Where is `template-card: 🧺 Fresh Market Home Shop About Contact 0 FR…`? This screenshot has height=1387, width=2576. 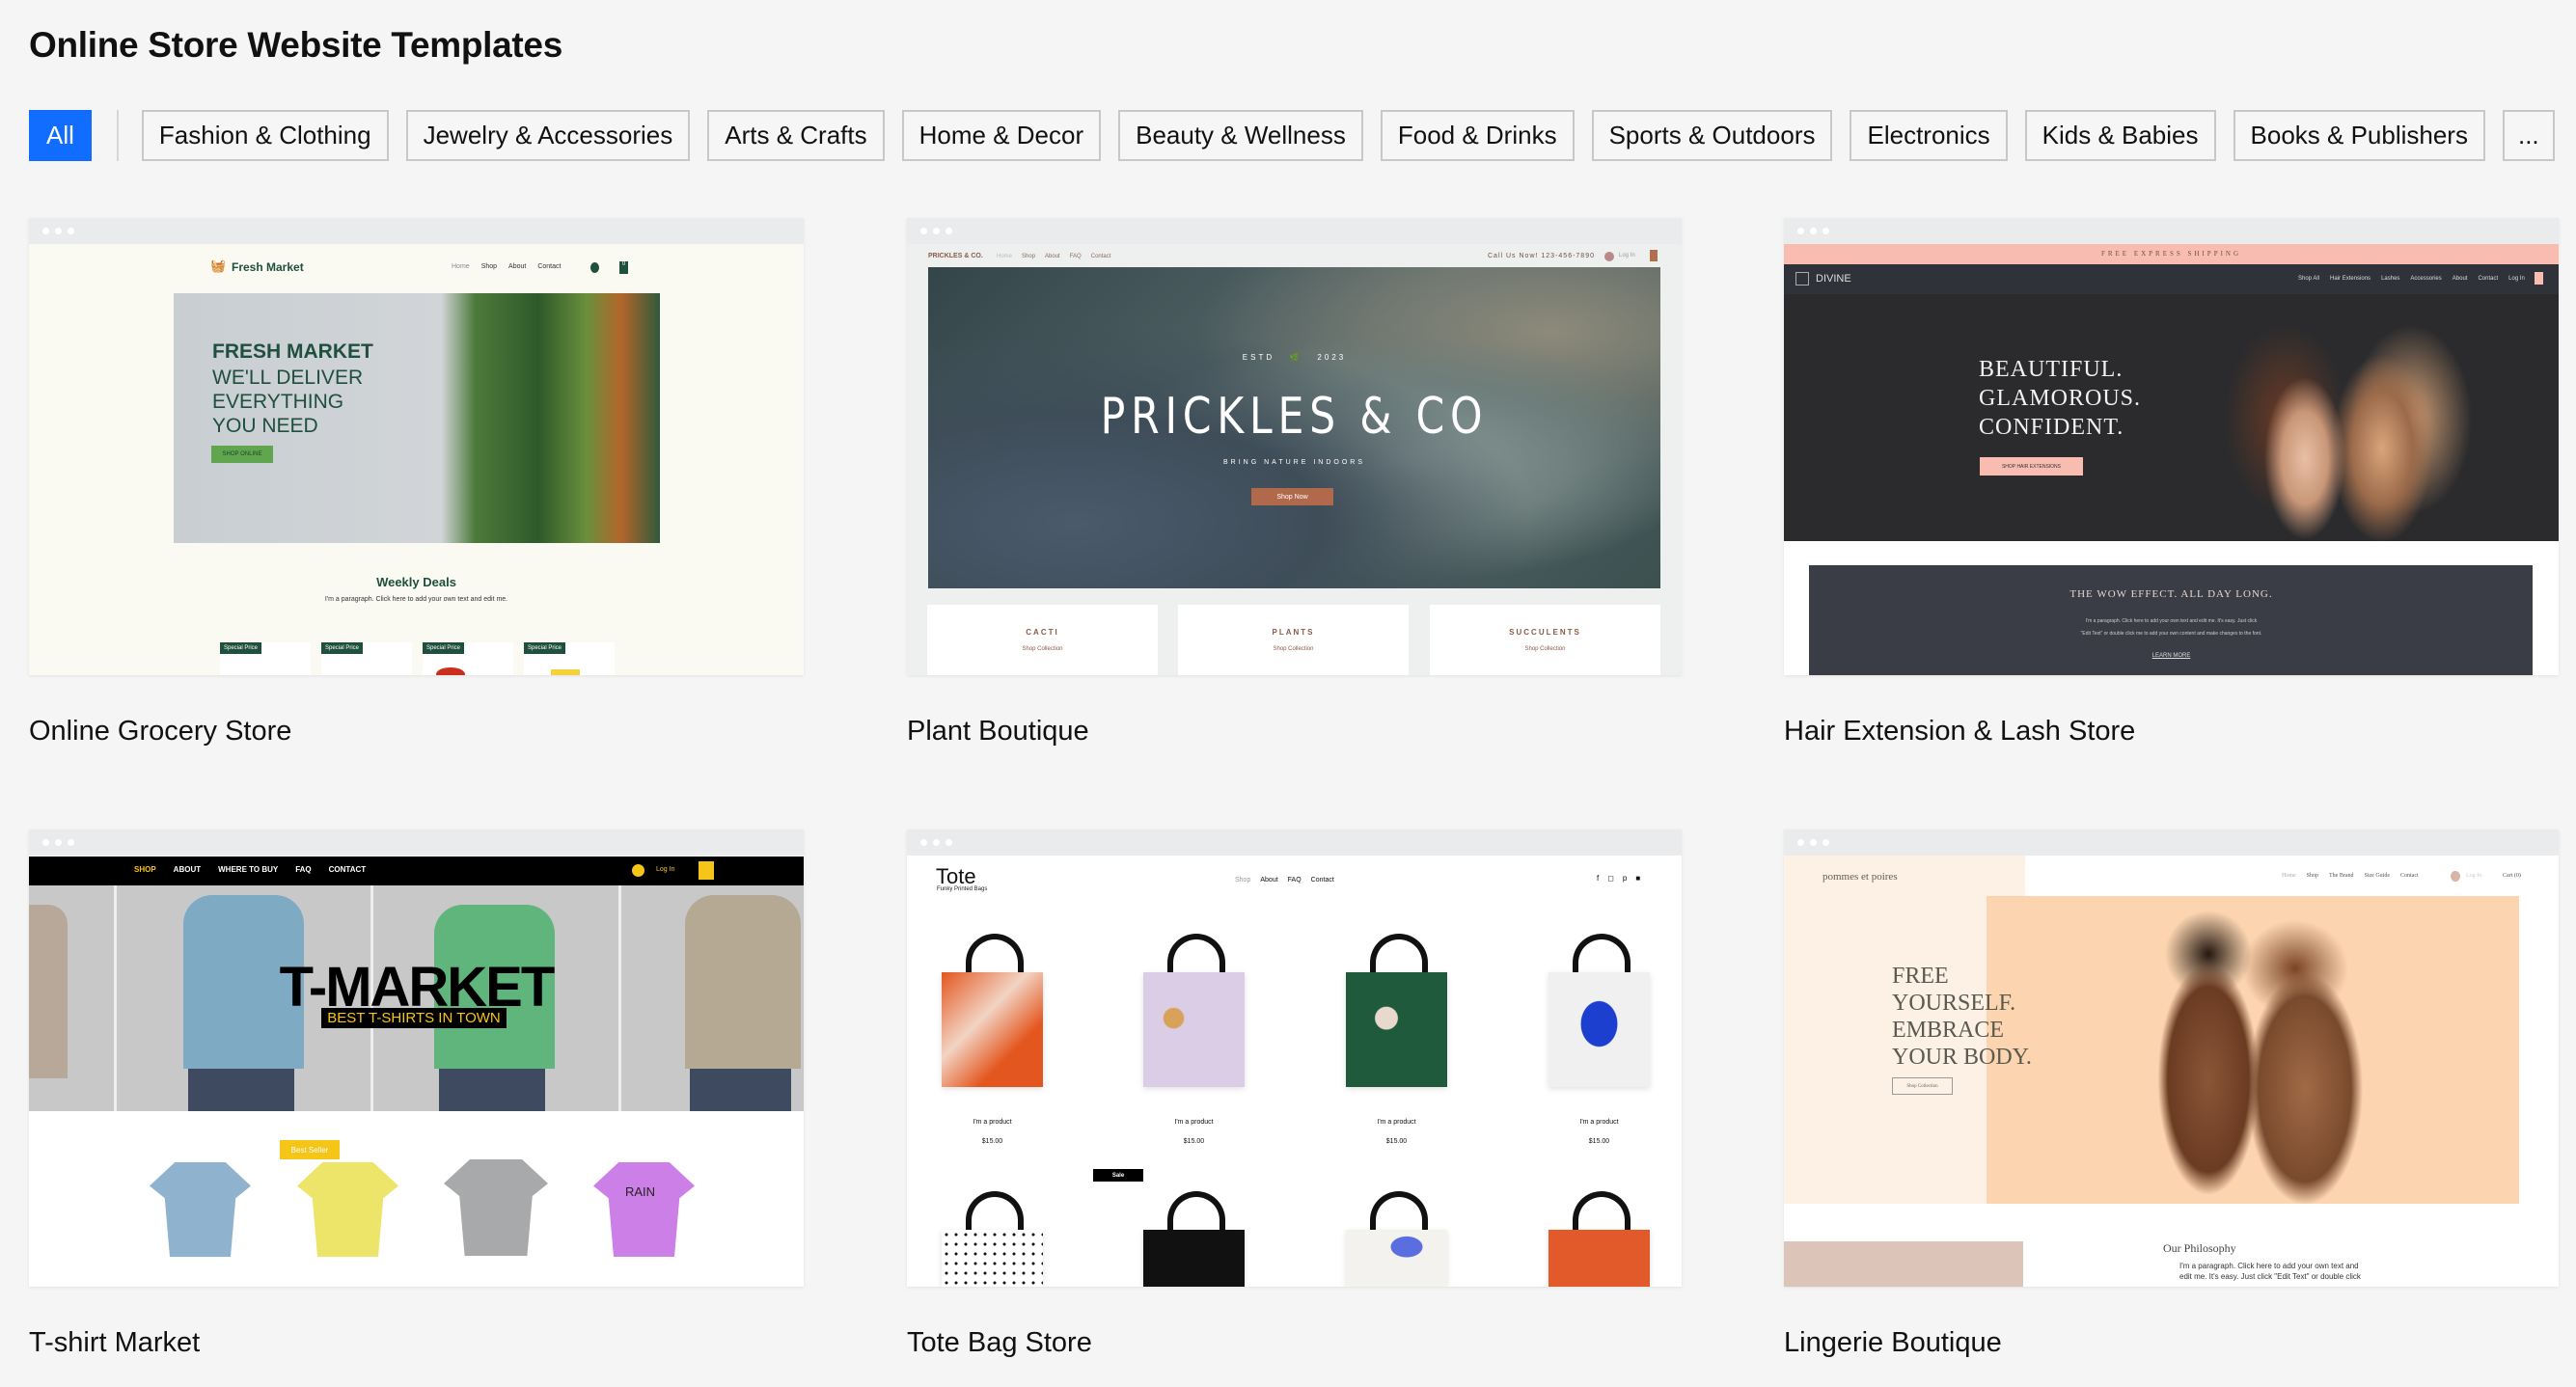
template-card: 🧺 Fresh Market Home Shop About Contact 0 FR… is located at coordinates (417, 483).